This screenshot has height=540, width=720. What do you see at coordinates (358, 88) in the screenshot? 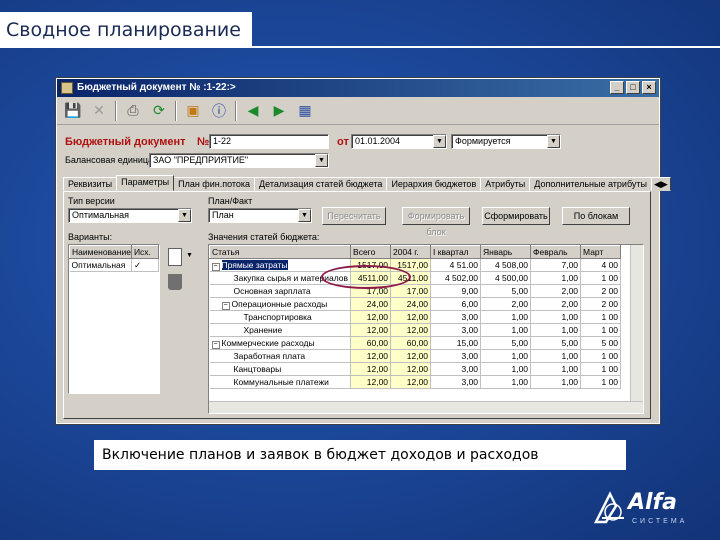
I see `window-titlebar: Бюджетный документ № :1-22:> _ □ ×` at bounding box center [358, 88].